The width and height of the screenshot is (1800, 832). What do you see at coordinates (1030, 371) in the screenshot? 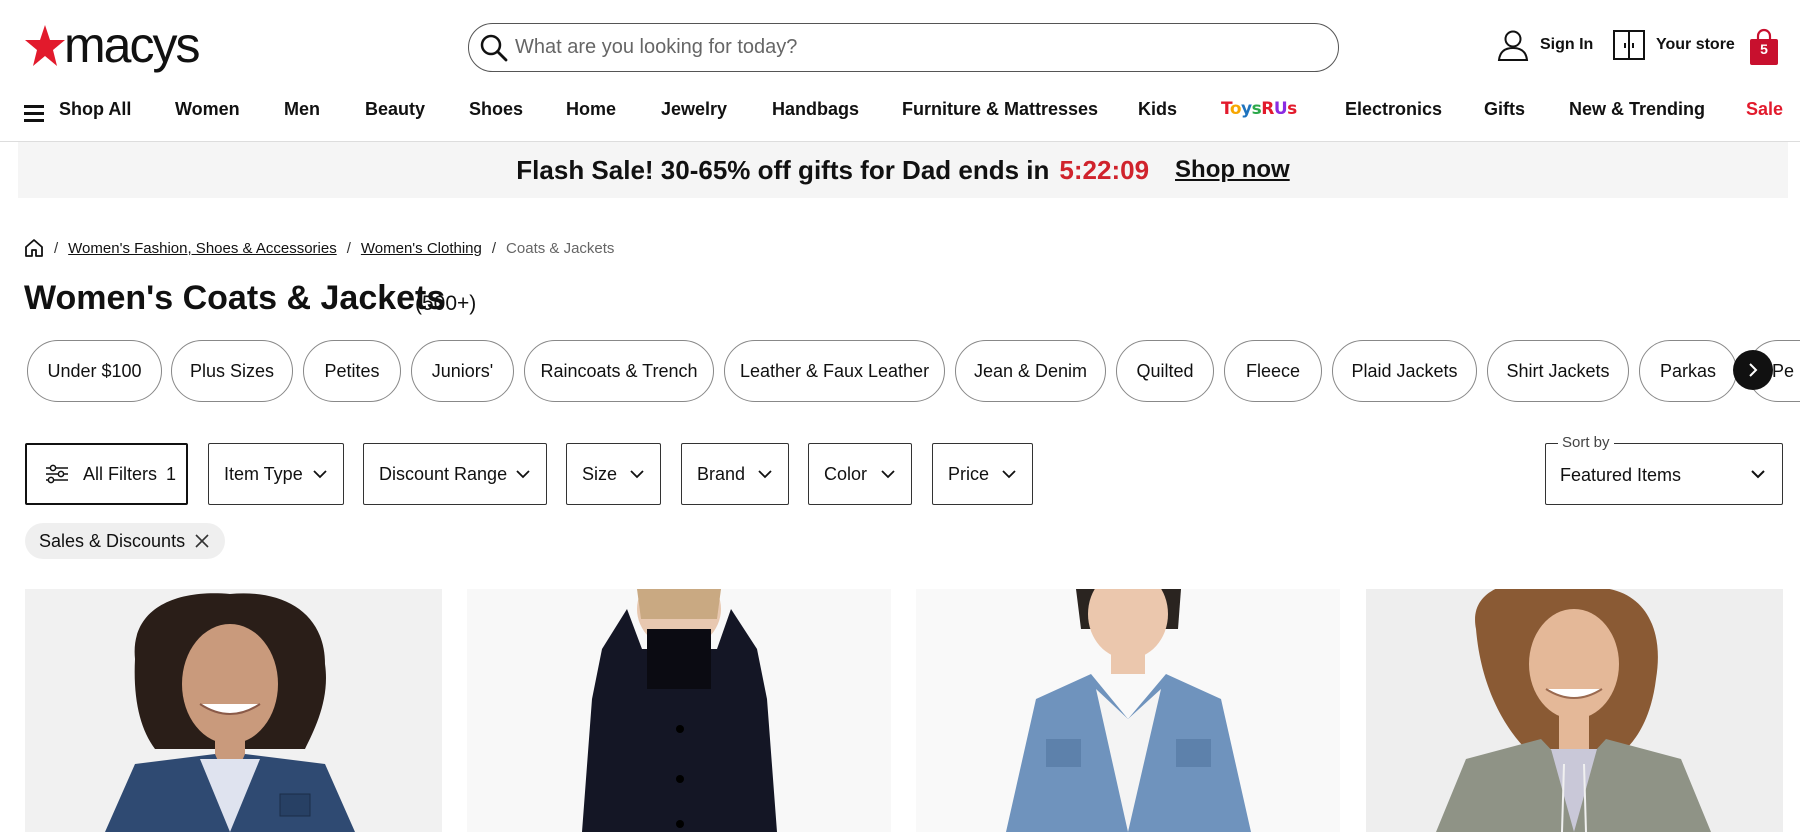
I see `chip-jean-denim: Jean & Denim` at bounding box center [1030, 371].